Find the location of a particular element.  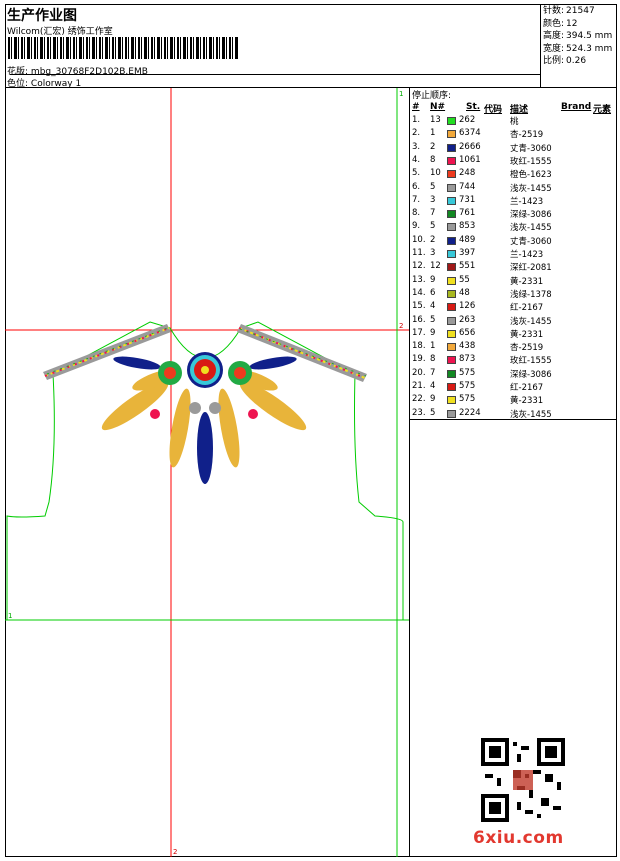

thread-row: 2. 1 6374 杏-2519 is located at coordinates (513, 134).